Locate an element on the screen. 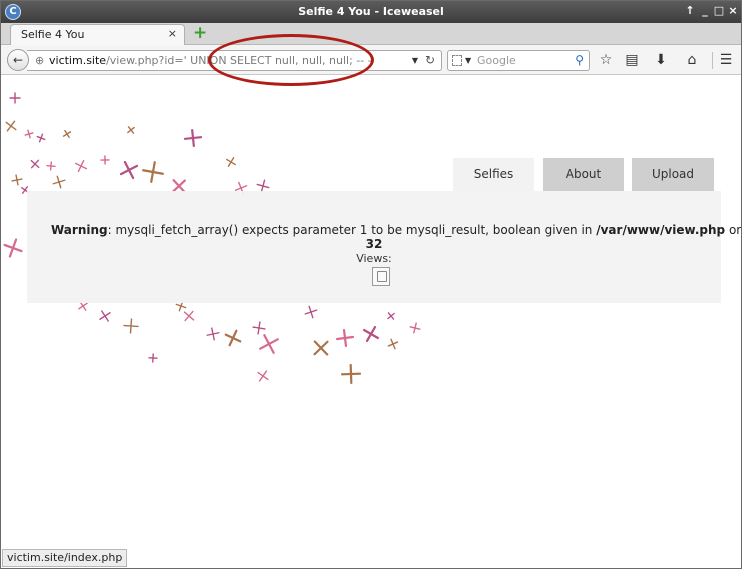 This screenshot has width=742, height=569. search-input: Google is located at coordinates (496, 60).